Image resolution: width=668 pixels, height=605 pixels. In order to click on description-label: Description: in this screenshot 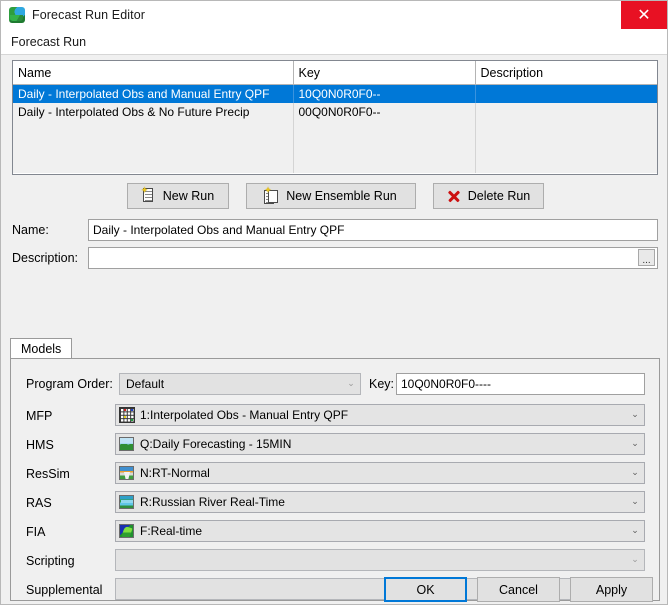, I will do `click(45, 258)`.